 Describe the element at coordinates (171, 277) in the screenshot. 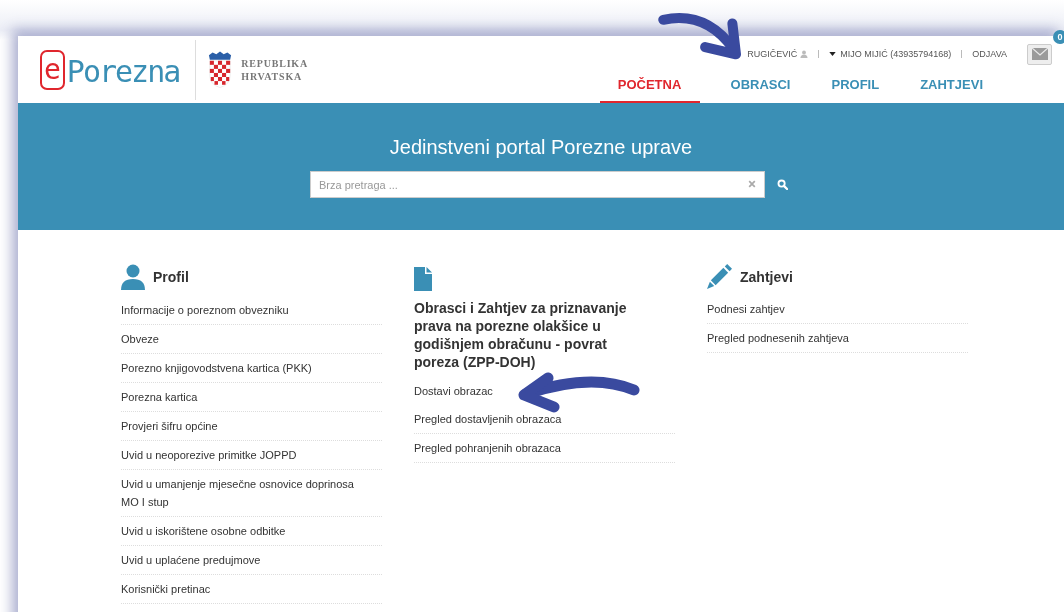

I see `section-heading: Profil` at that location.